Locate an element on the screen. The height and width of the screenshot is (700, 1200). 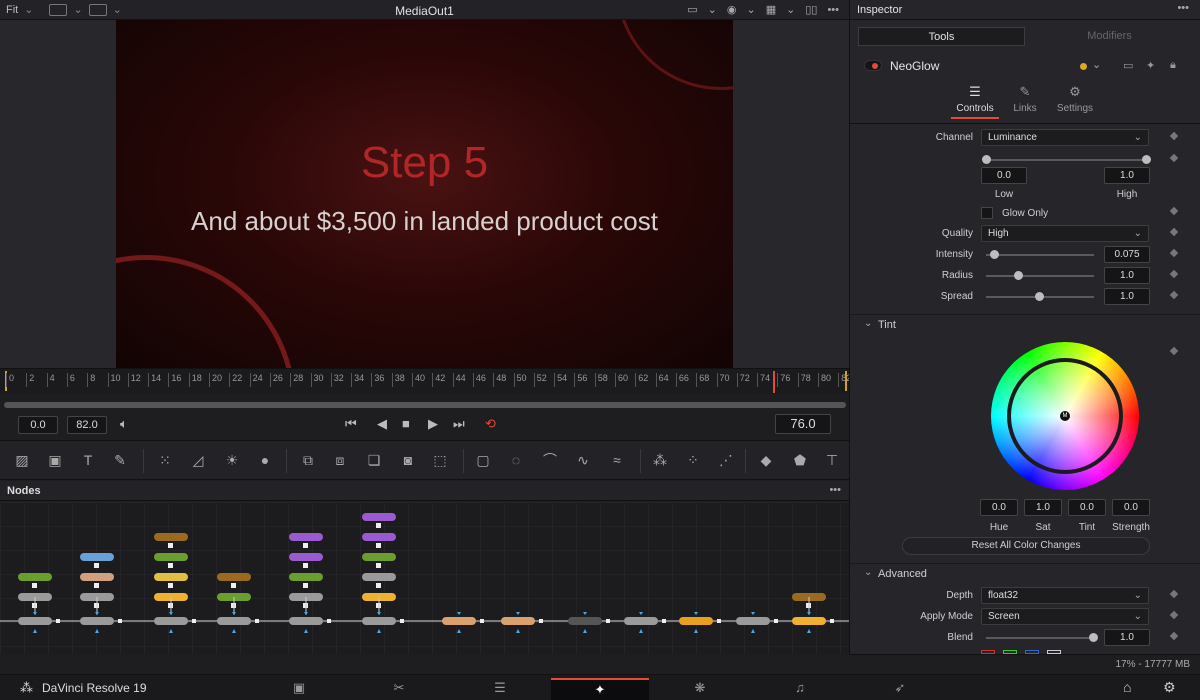
reset-color-button: Reset All Color Changes is located at coordinates (1026, 546).